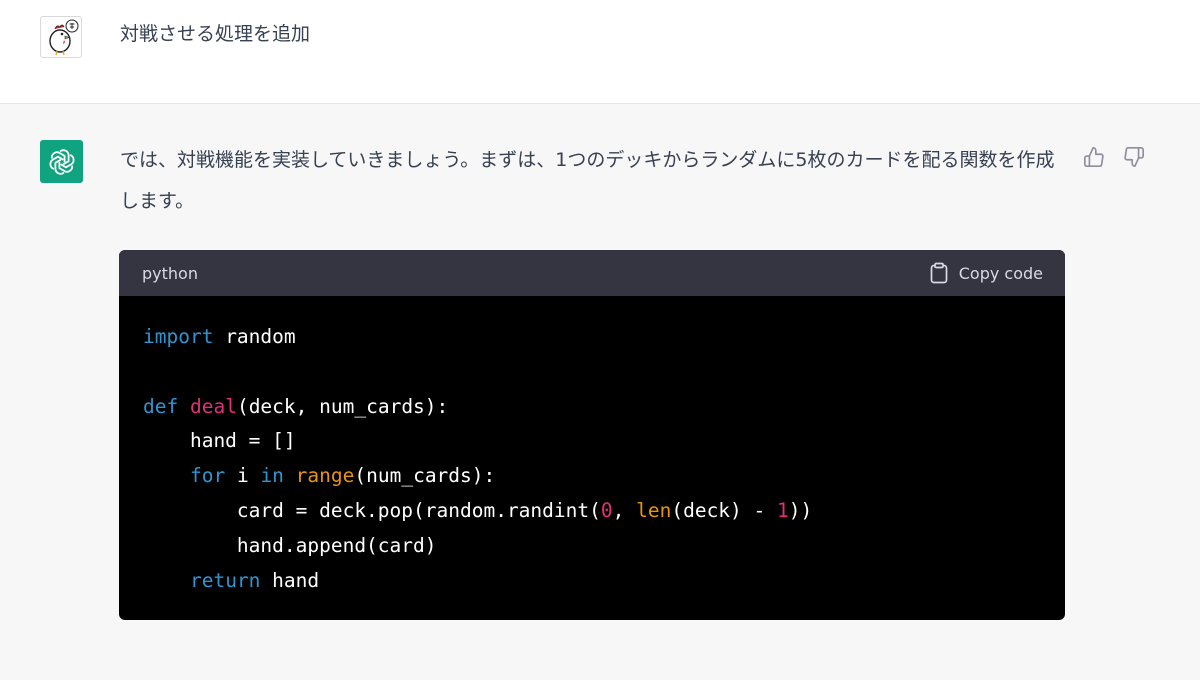  I want to click on user-message-text: 対戦させる処理を追加, so click(215, 34).